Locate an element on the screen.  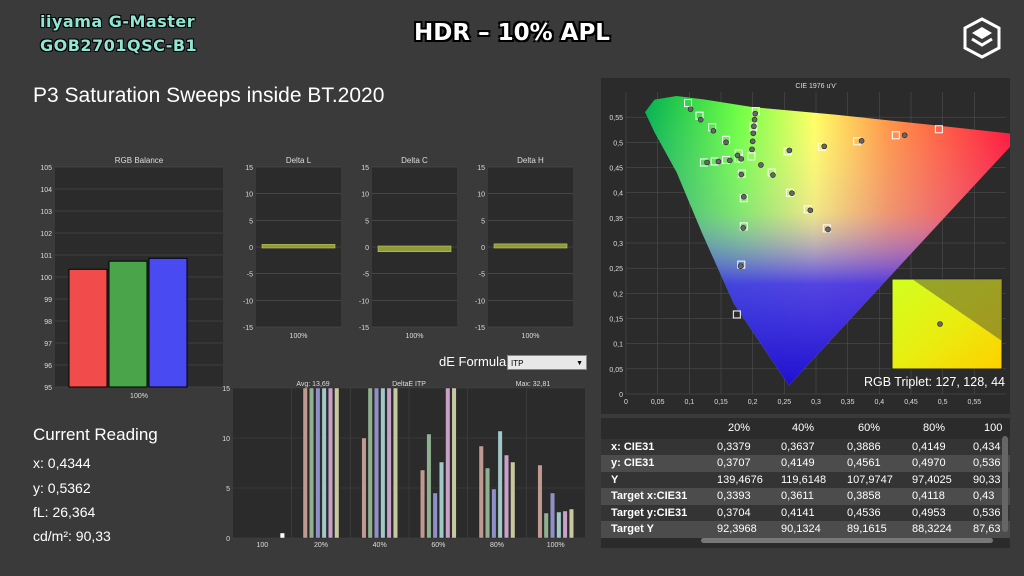
de-formula-select: ITP ▼ is located at coordinates (547, 362).